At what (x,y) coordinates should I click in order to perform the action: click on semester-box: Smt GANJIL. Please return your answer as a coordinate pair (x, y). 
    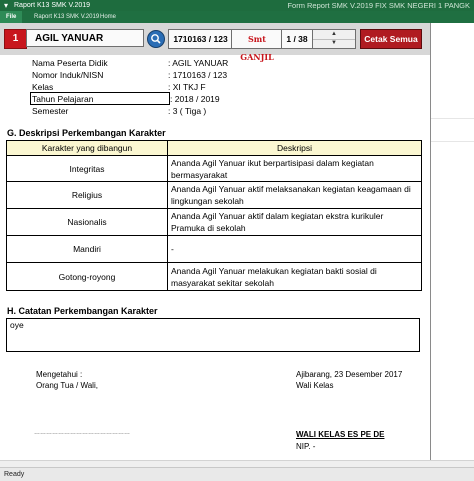
    Looking at the image, I should click on (257, 45).